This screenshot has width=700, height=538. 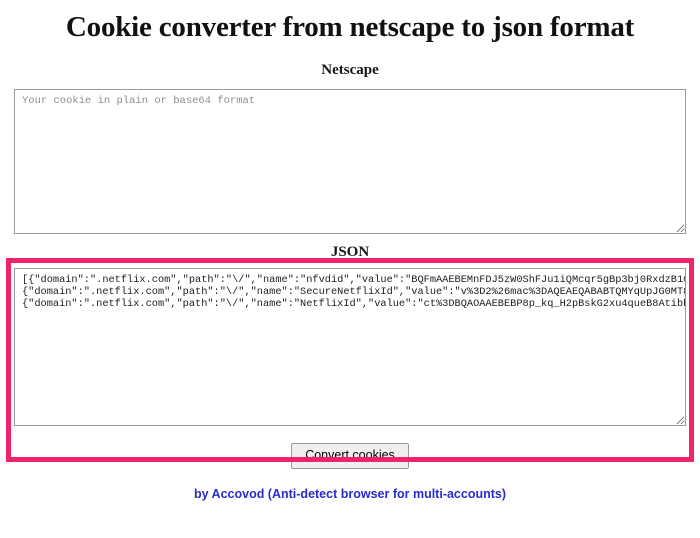 I want to click on netscape-section-label: Netscape, so click(x=350, y=70).